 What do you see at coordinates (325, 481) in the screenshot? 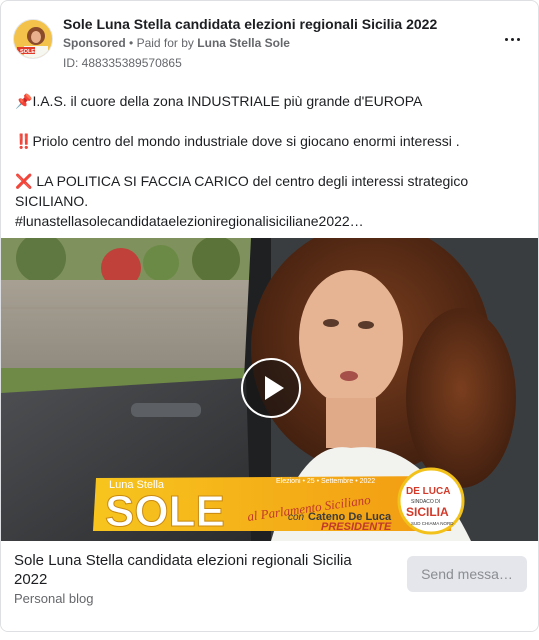
I see `banner-elezioni: Elezioni • 25 • Settembre • 2022` at bounding box center [325, 481].